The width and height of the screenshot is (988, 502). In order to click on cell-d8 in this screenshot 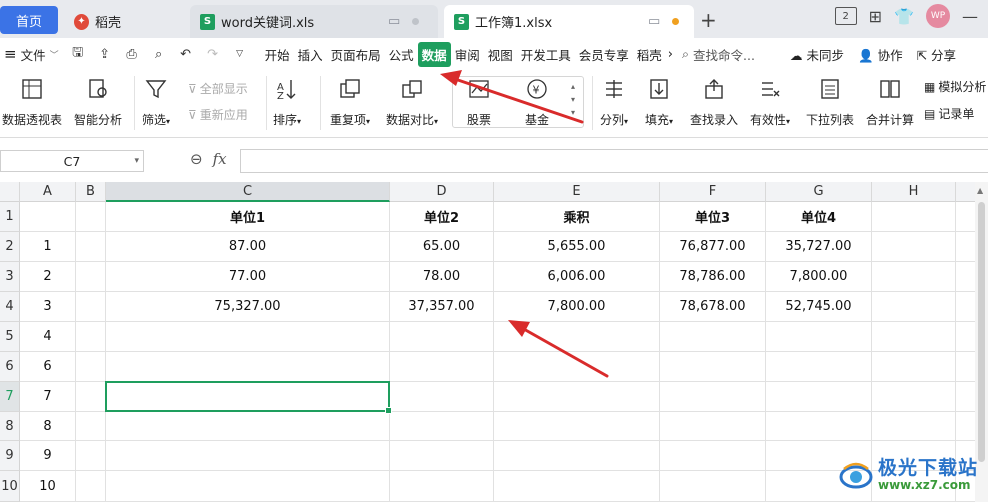, I will do `click(442, 426)`.